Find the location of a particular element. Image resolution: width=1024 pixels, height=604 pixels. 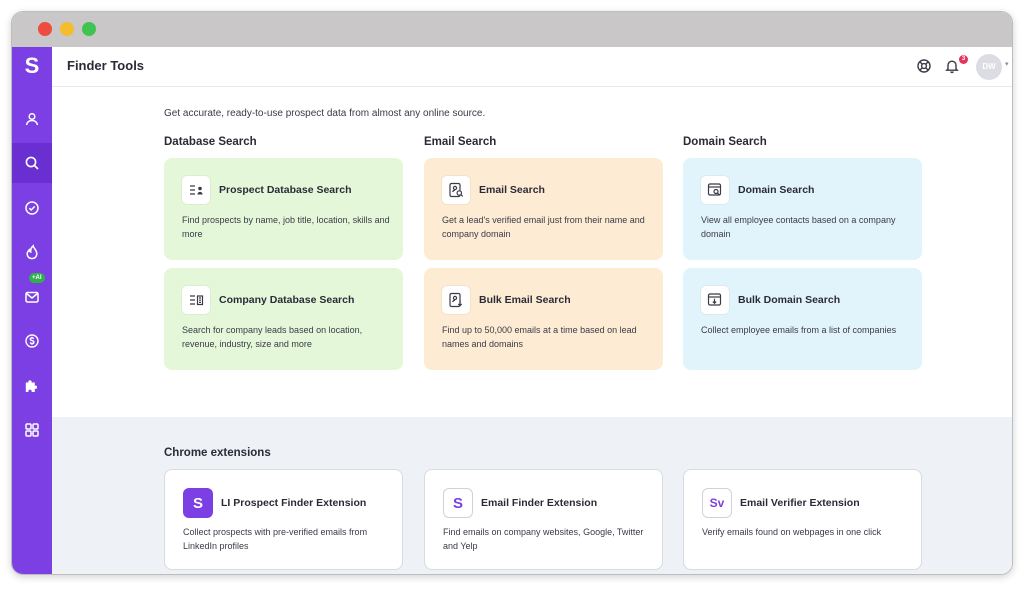

browser-search-icon is located at coordinates (714, 189).